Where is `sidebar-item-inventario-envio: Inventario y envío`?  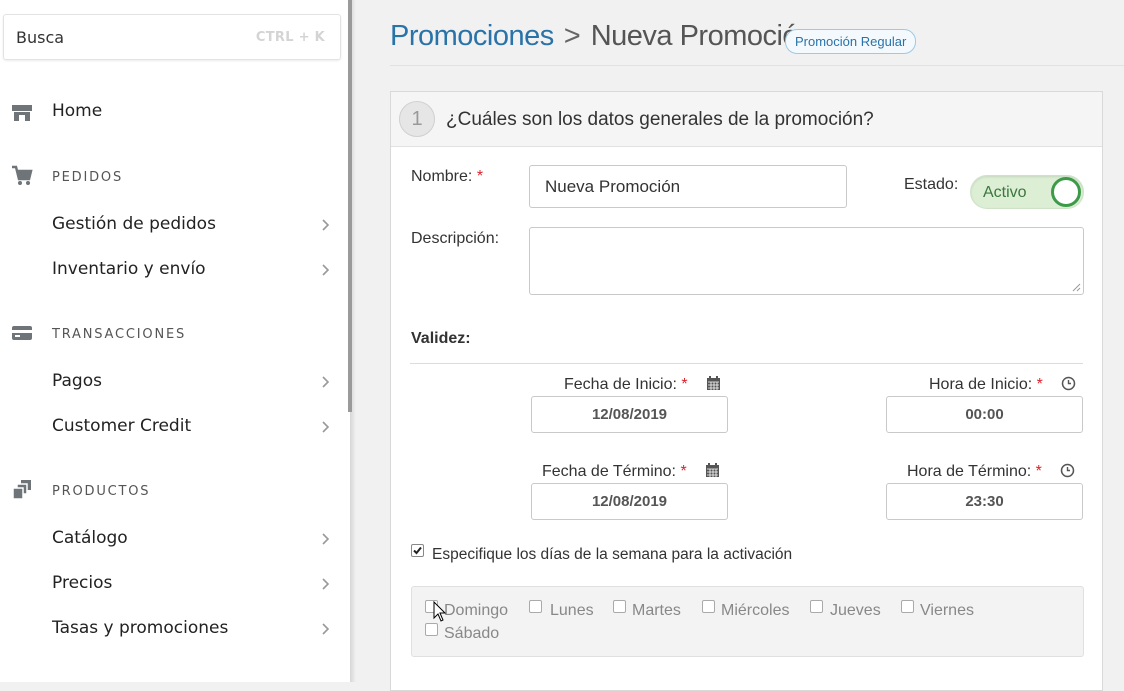
sidebar-item-inventario-envio: Inventario y envío is located at coordinates (194, 271).